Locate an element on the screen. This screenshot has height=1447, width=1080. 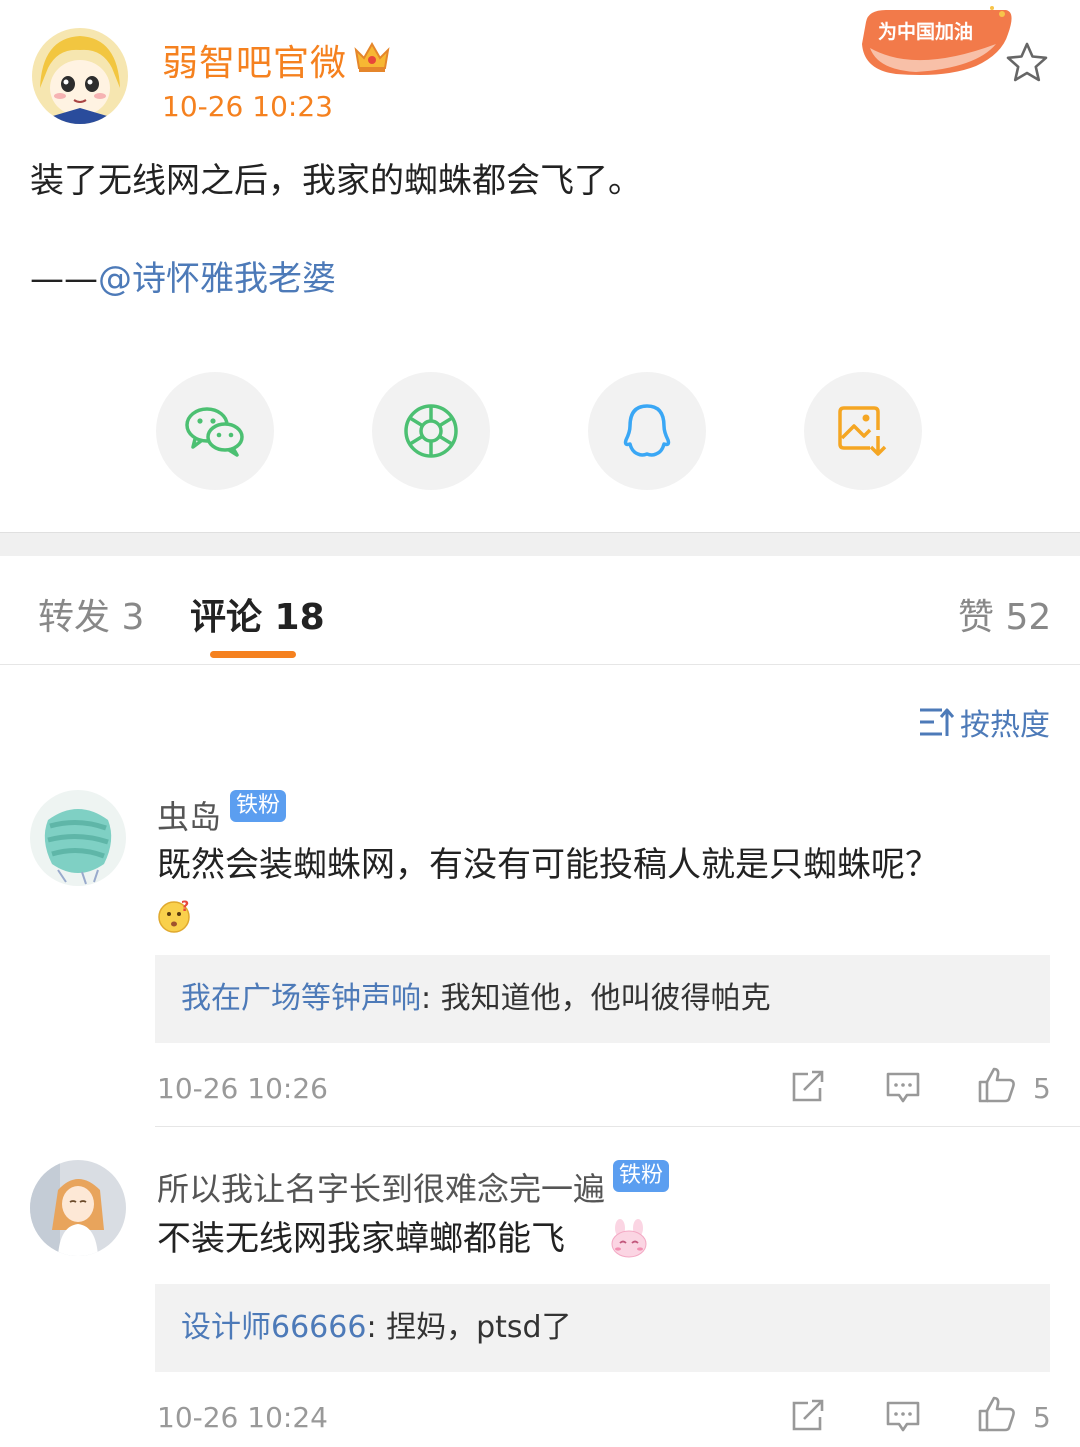
thinking-emoji: ? is located at coordinates (175, 918).